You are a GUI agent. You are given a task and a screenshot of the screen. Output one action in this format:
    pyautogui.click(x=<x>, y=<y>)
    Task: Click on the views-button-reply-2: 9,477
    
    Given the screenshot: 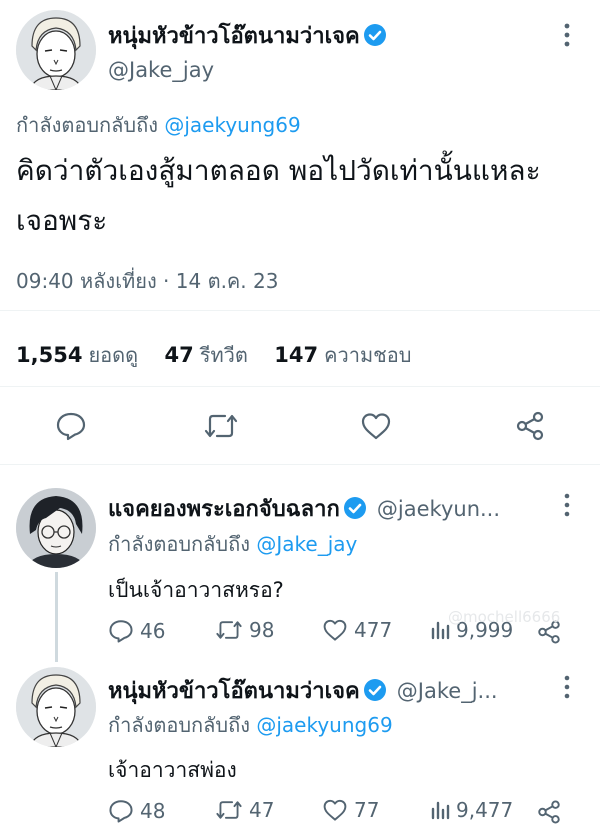 What is the action you would take?
    pyautogui.click(x=471, y=810)
    